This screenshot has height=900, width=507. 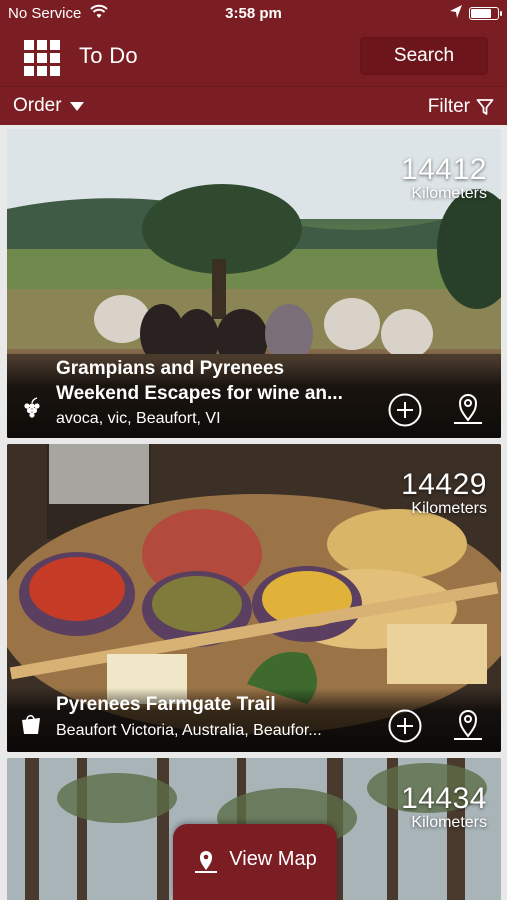 I want to click on filter-label: Filter, so click(x=448, y=106).